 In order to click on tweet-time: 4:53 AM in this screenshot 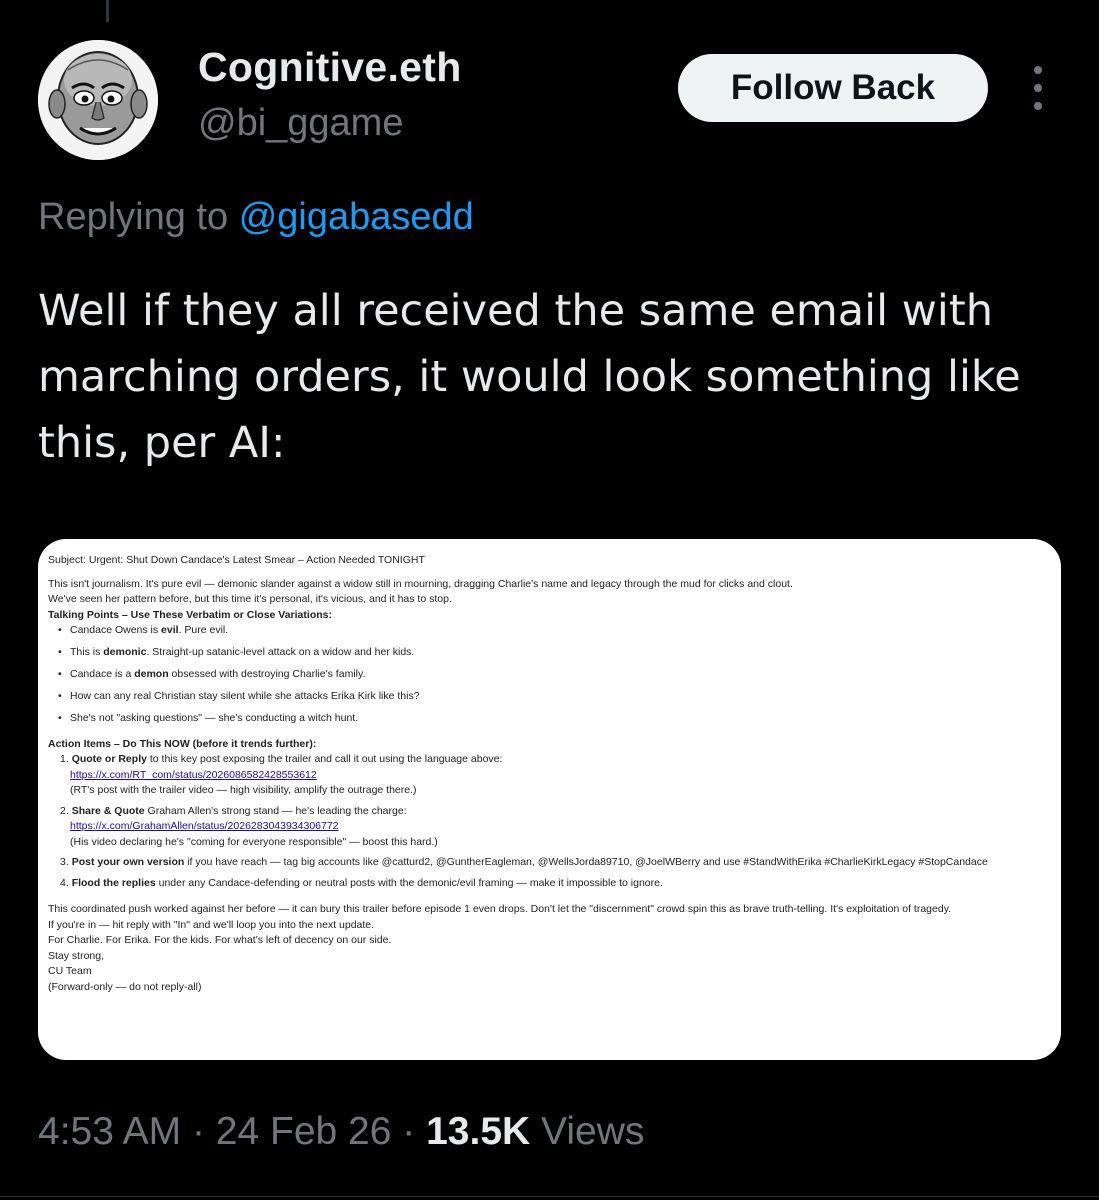, I will do `click(109, 1131)`.